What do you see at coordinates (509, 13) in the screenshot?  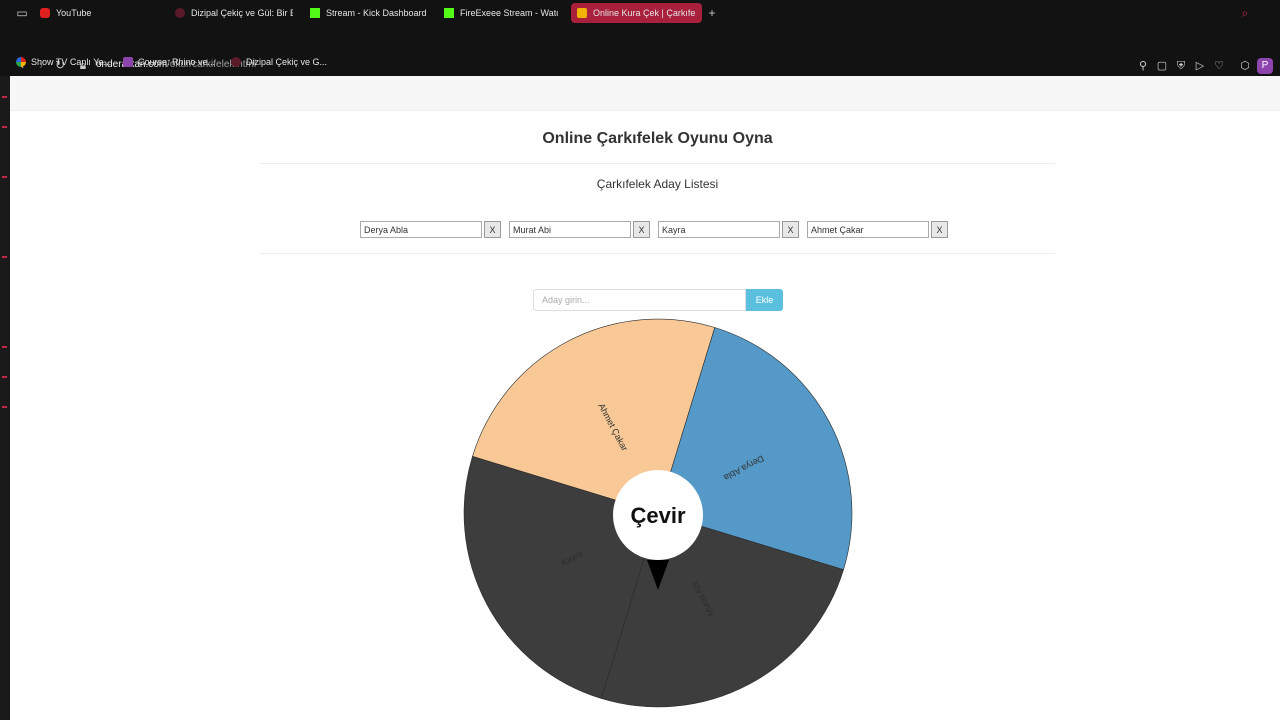 I see `tab-label: FireExeee Stream - Watch` at bounding box center [509, 13].